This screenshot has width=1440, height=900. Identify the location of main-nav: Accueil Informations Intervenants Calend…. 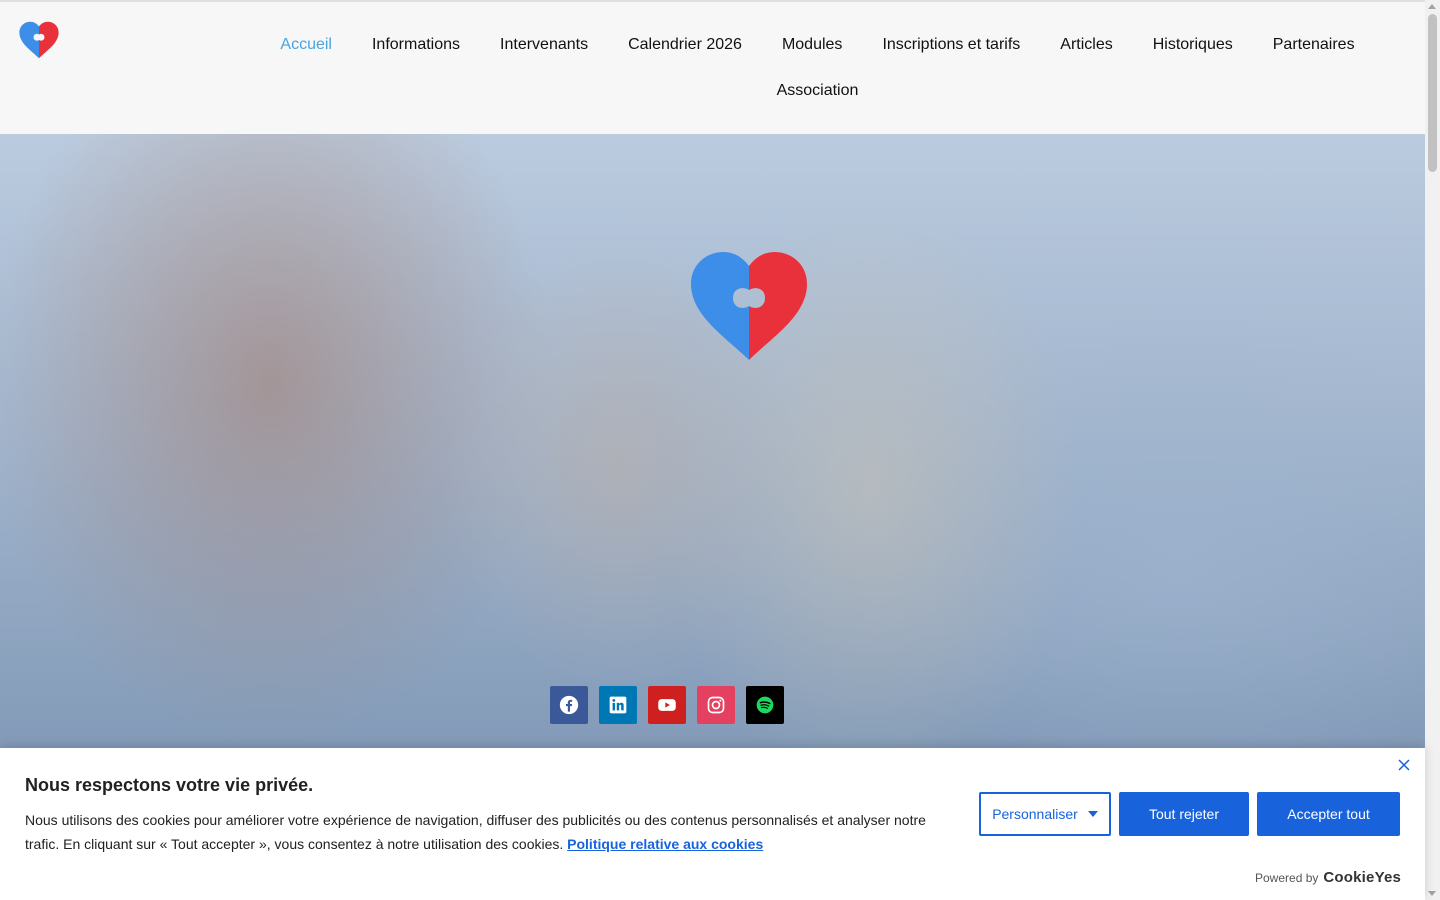
(817, 68).